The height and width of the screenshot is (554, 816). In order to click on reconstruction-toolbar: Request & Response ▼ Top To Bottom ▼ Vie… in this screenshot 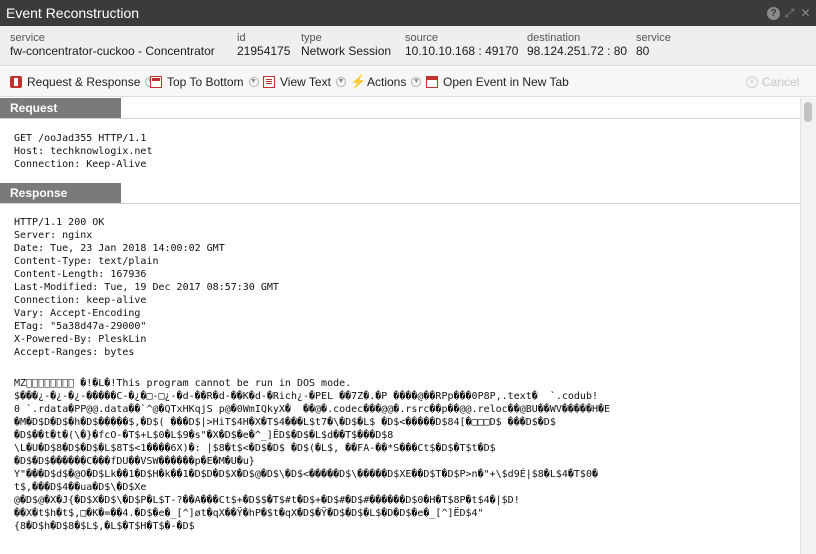, I will do `click(408, 82)`.